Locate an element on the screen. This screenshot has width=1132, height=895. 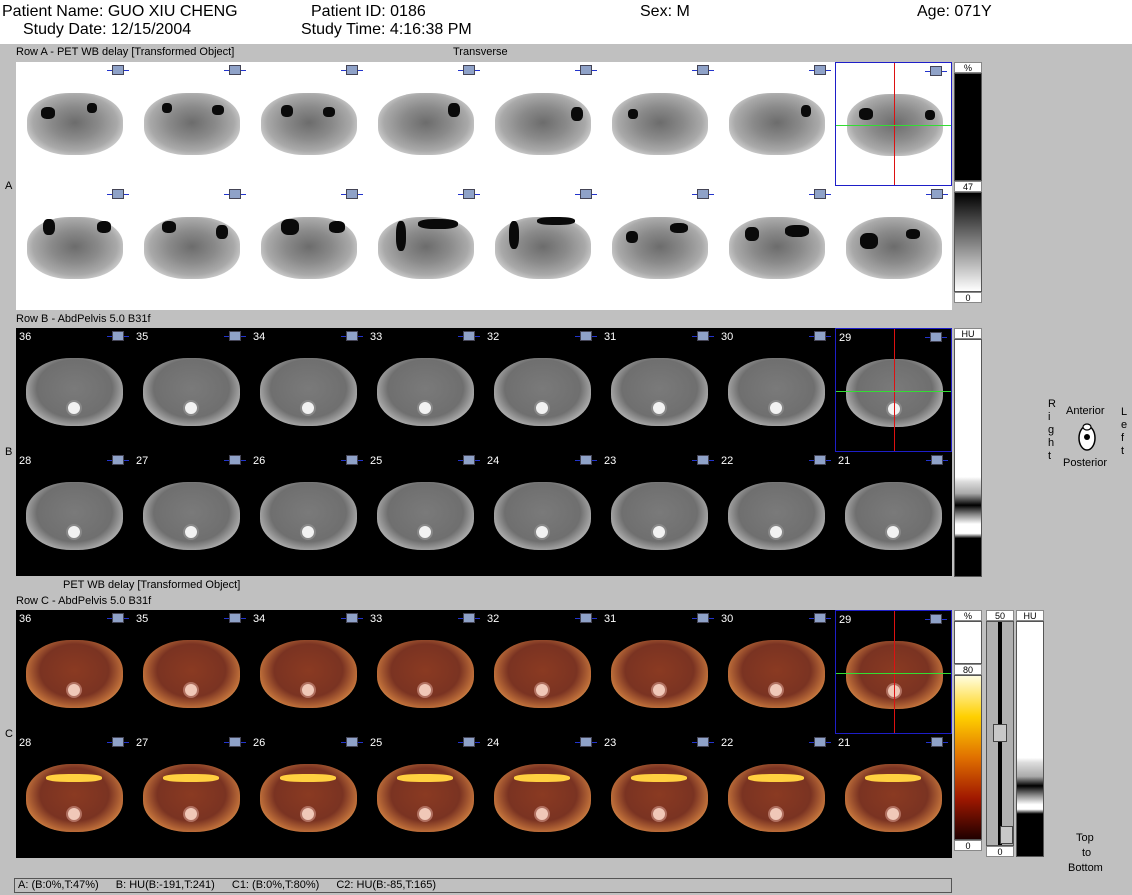
selected-slice: 29 is located at coordinates (893, 390).